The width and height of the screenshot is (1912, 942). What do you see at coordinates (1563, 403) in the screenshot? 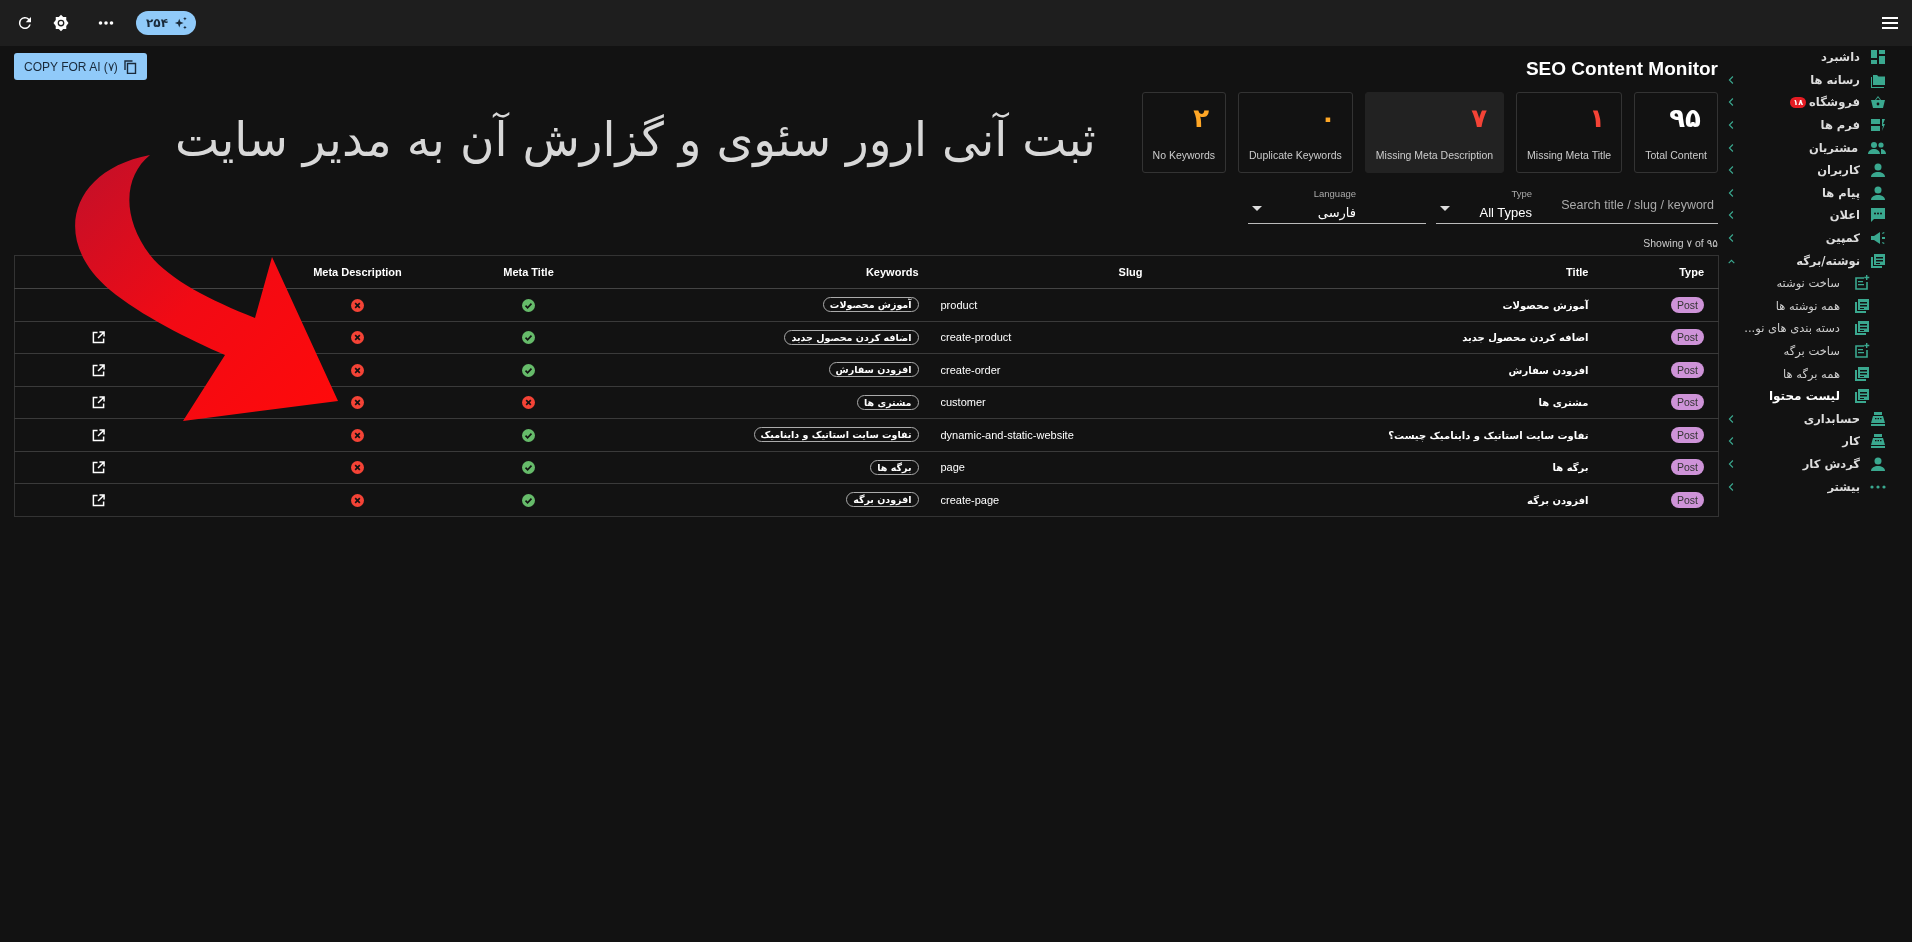
I see `title-text: مشتری ها` at bounding box center [1563, 403].